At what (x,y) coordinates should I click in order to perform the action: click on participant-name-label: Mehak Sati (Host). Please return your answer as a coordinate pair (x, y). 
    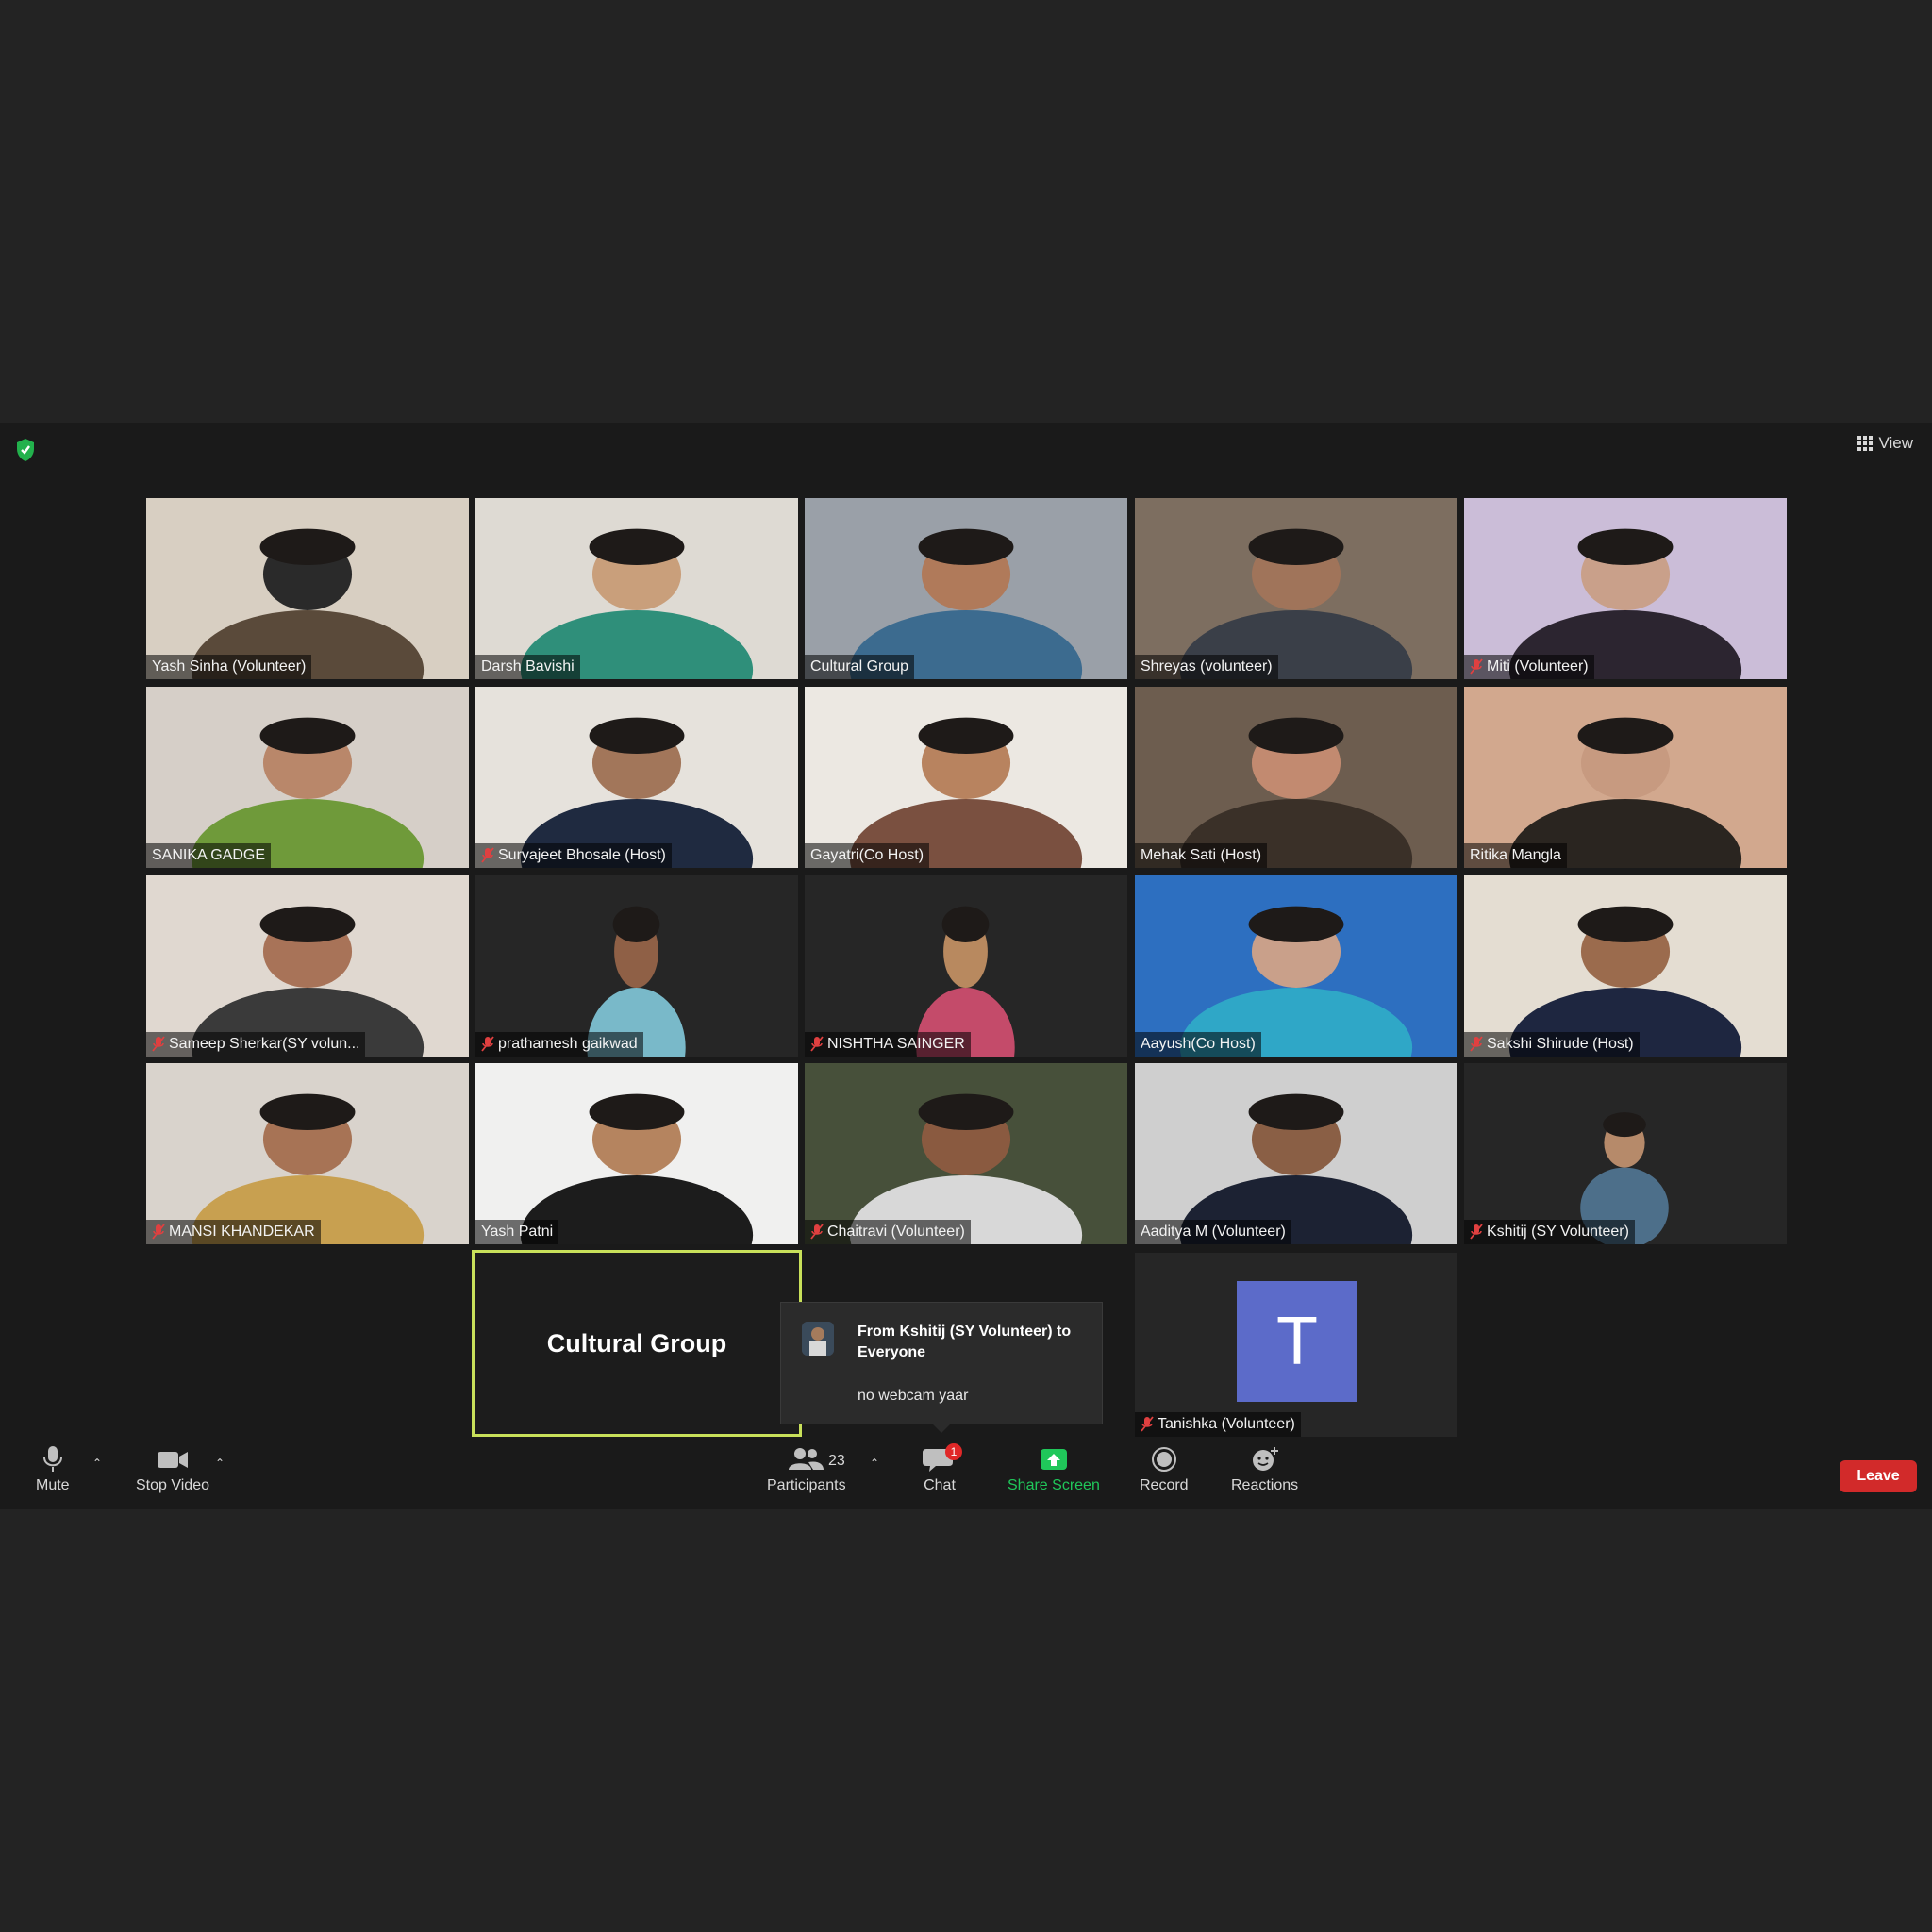
    Looking at the image, I should click on (1201, 855).